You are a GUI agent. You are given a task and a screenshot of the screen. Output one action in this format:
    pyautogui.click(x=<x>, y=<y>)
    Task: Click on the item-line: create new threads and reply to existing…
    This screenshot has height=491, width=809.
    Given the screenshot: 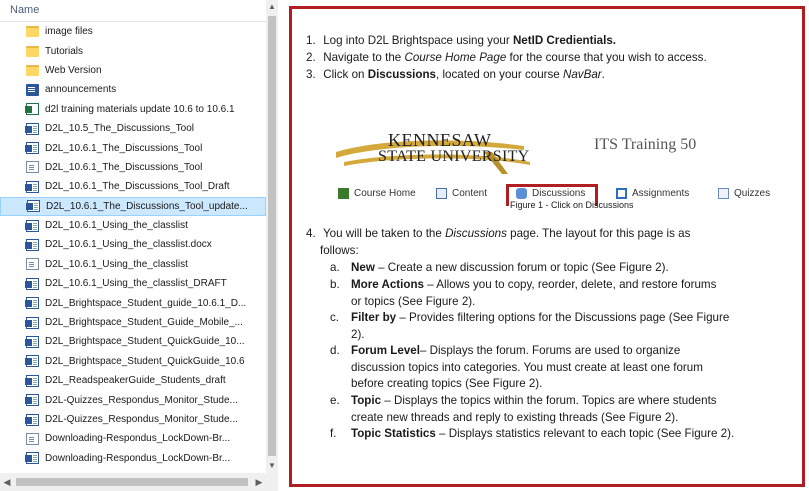 What is the action you would take?
    pyautogui.click(x=576, y=418)
    